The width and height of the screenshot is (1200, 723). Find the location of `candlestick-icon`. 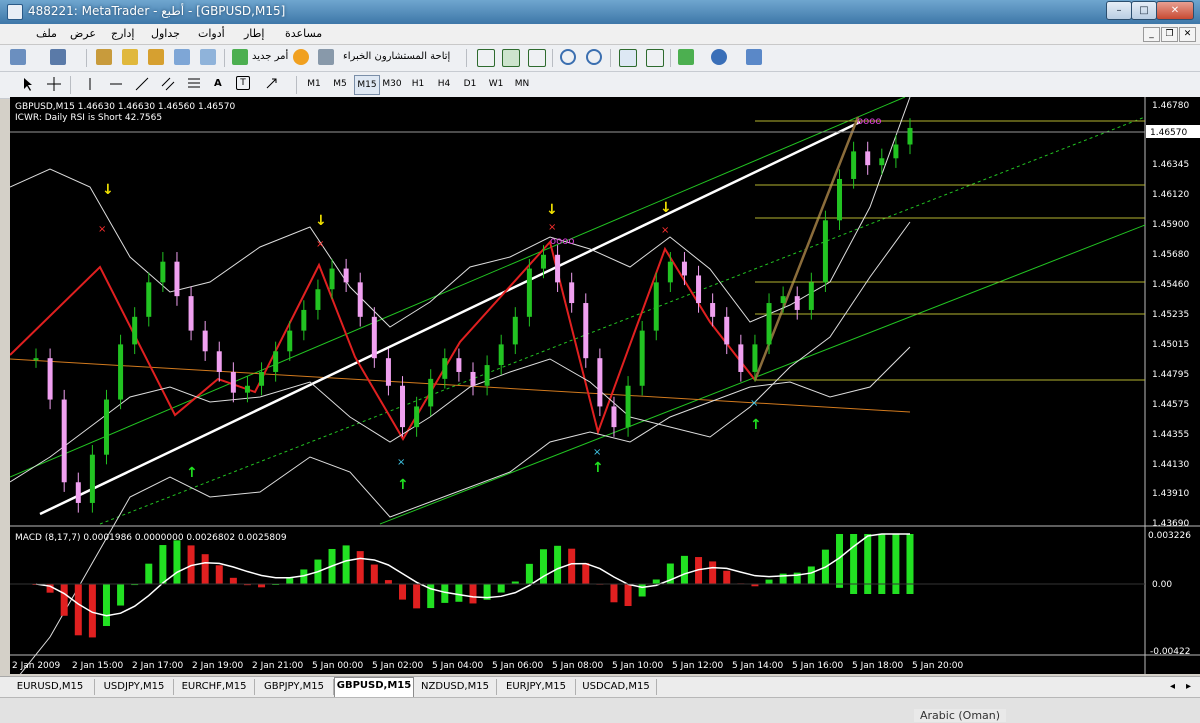

candlestick-icon is located at coordinates (511, 58).